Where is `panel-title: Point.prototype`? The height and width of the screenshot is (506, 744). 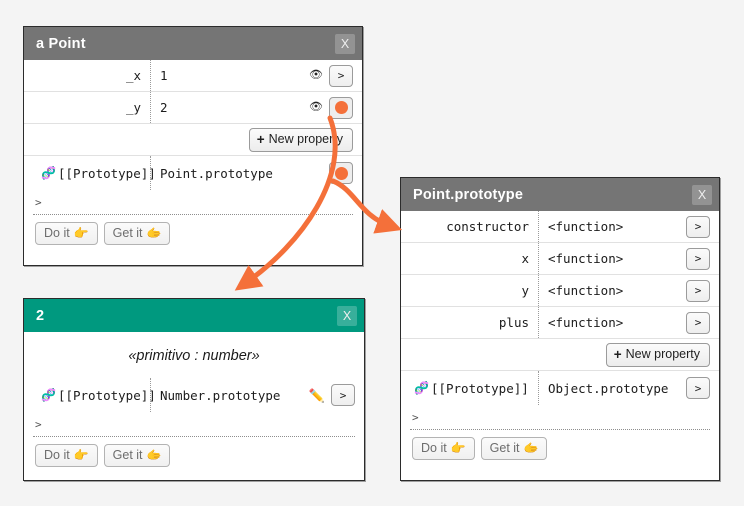 panel-title: Point.prototype is located at coordinates (468, 194).